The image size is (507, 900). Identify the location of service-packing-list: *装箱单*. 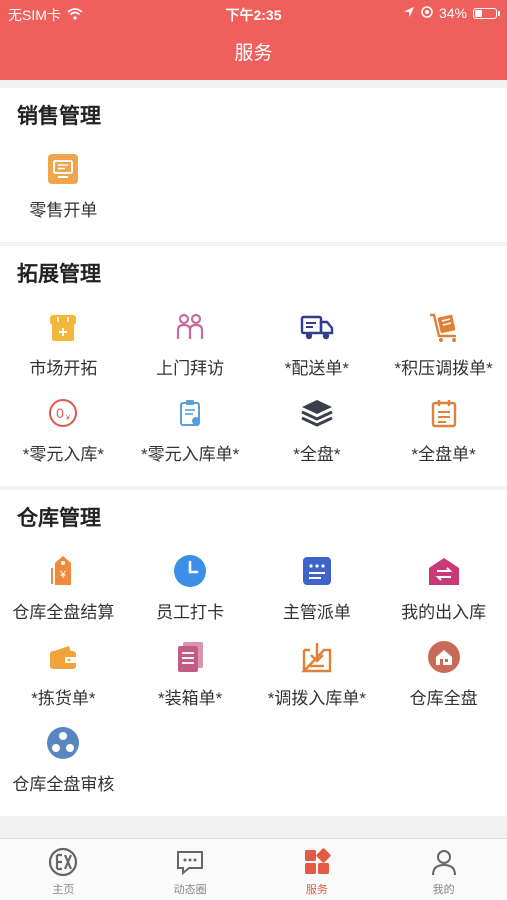
(190, 679).